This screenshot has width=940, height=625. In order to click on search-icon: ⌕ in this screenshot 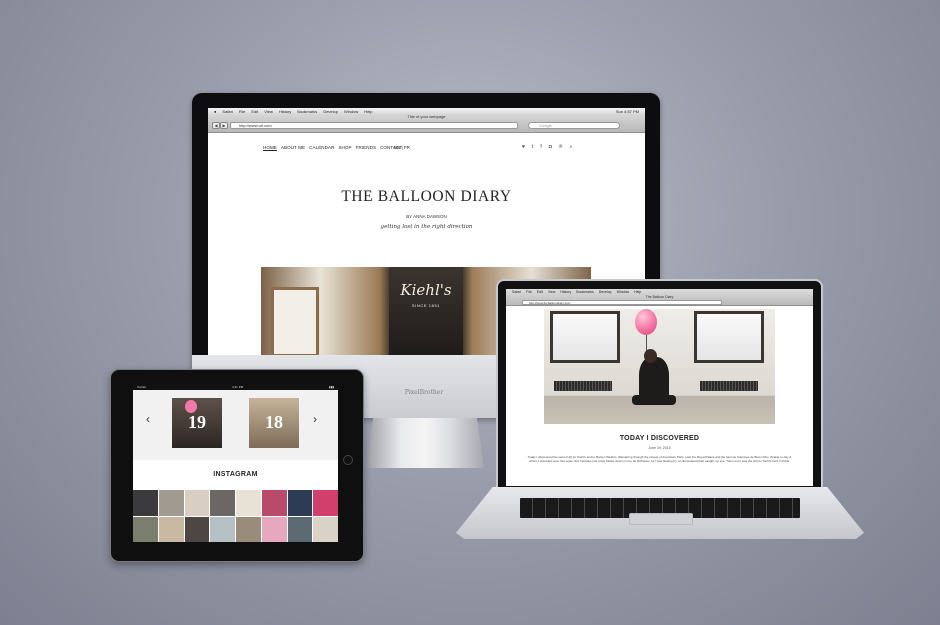, I will do `click(570, 147)`.